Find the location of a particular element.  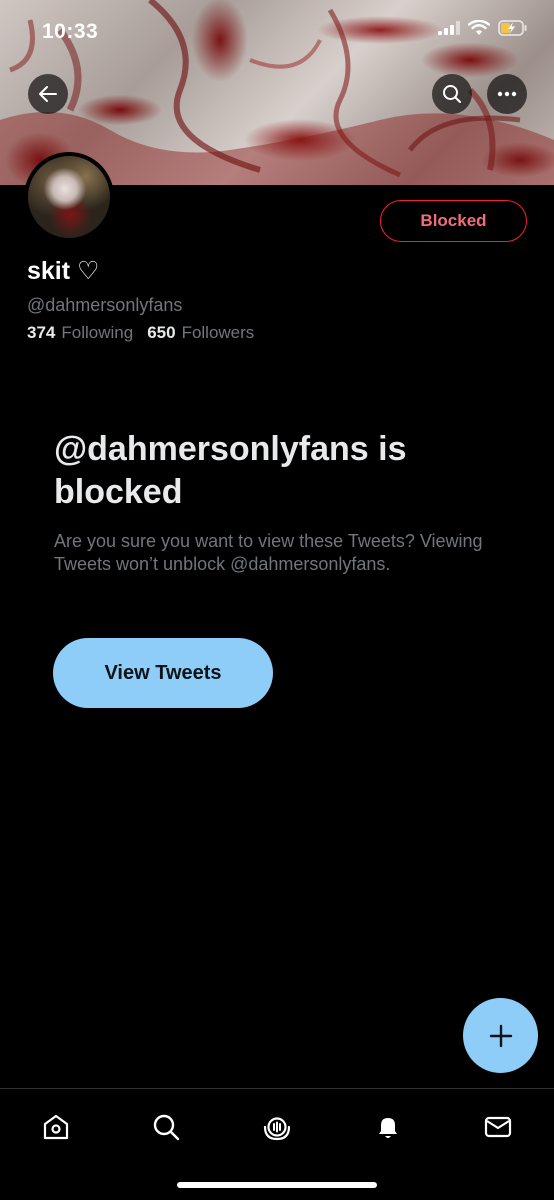

blocked-button-label: Blocked is located at coordinates (453, 220).